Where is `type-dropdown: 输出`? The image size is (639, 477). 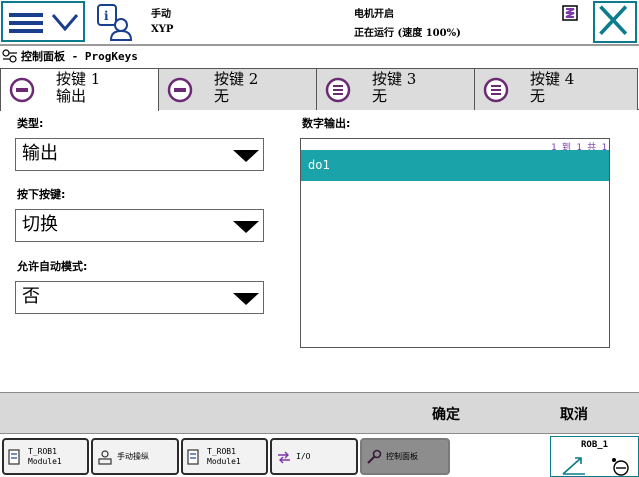
type-dropdown: 输出 is located at coordinates (139, 154).